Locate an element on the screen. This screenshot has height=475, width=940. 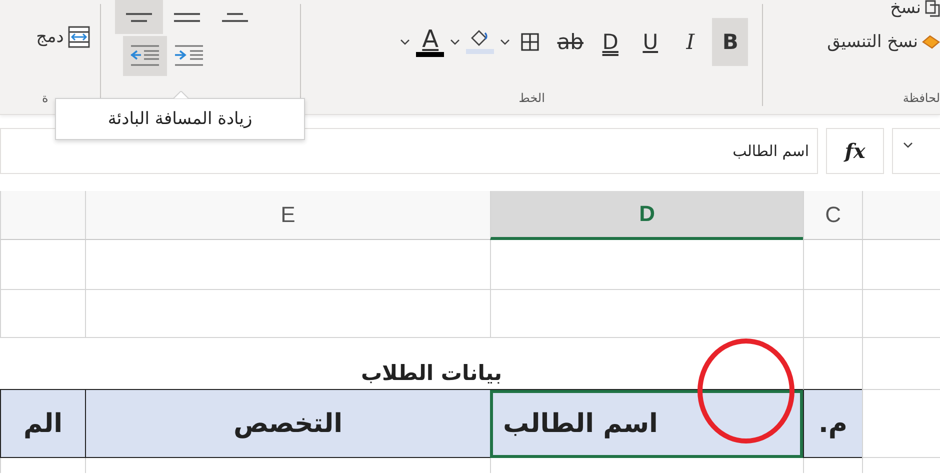
formula-input: اسم الطالب is located at coordinates (409, 151).